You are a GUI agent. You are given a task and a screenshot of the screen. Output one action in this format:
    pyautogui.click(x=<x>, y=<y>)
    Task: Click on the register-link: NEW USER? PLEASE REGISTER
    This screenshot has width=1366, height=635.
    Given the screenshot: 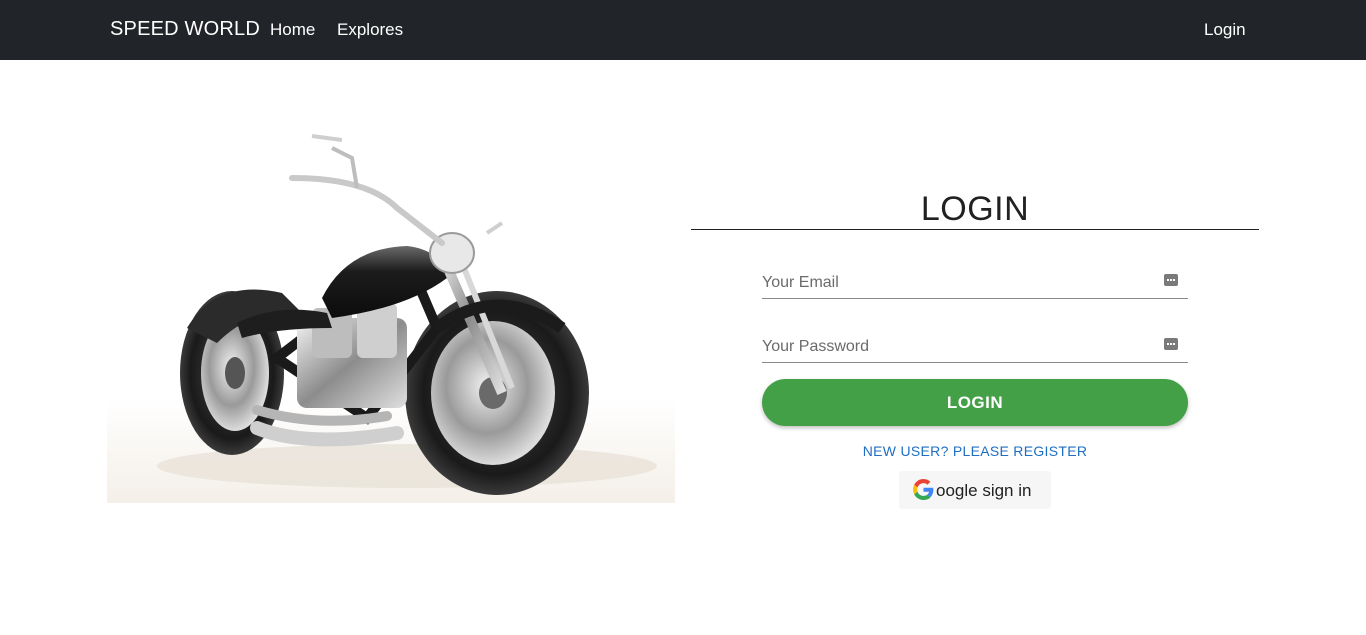 What is the action you would take?
    pyautogui.click(x=975, y=451)
    